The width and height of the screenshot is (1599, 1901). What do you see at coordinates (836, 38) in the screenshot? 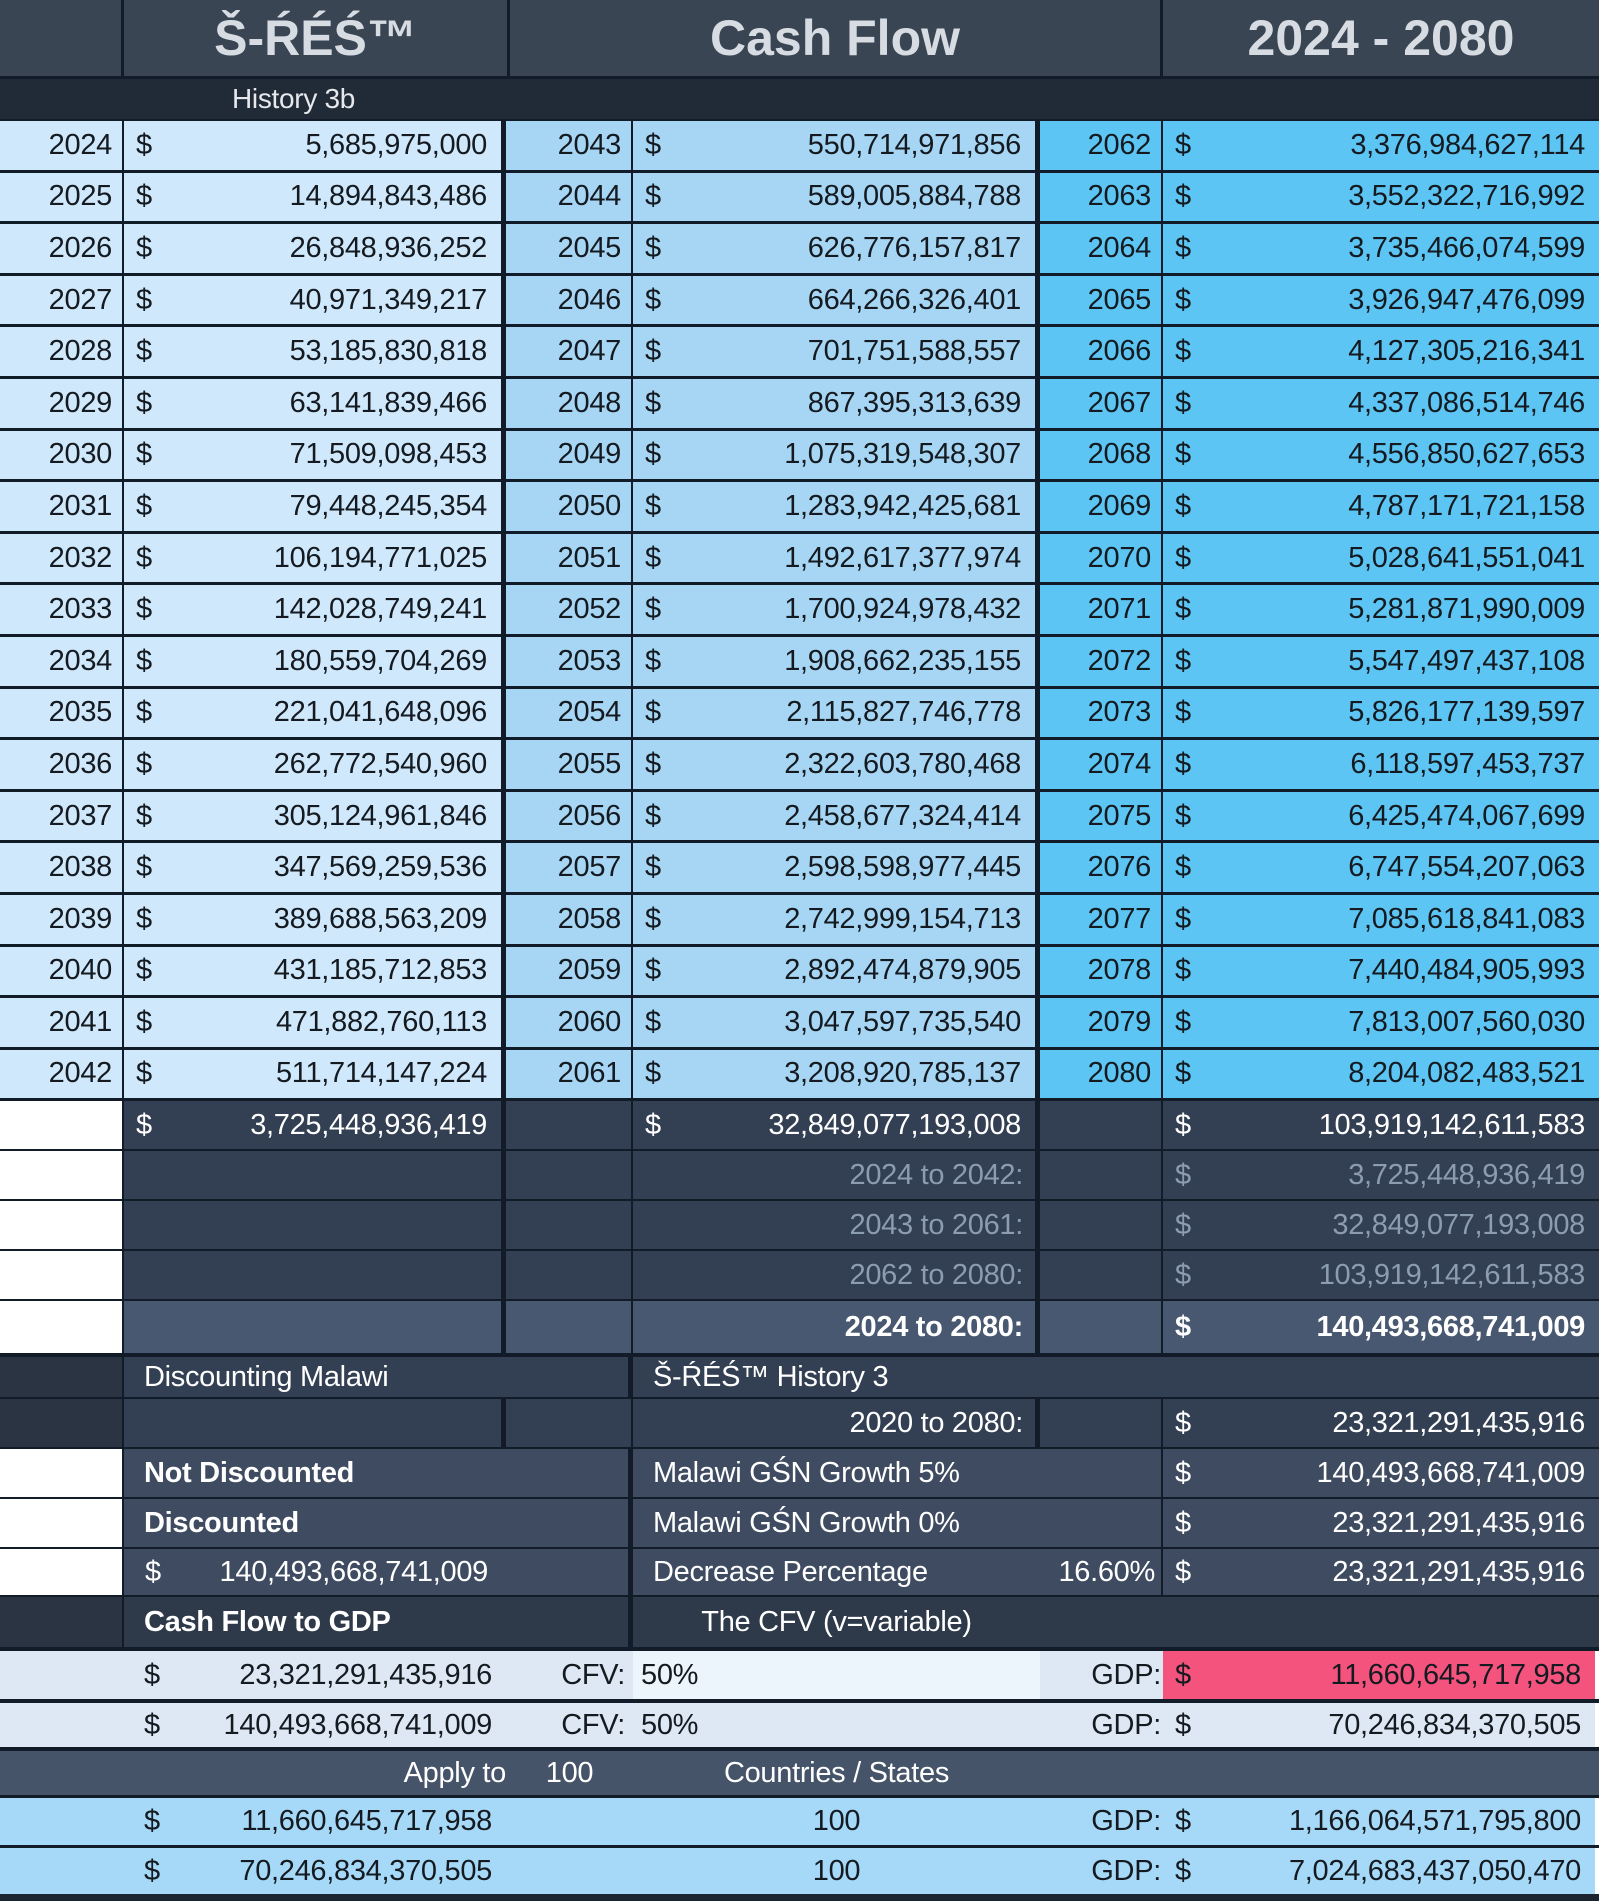
I see `header-title-cell: Cash Flow` at bounding box center [836, 38].